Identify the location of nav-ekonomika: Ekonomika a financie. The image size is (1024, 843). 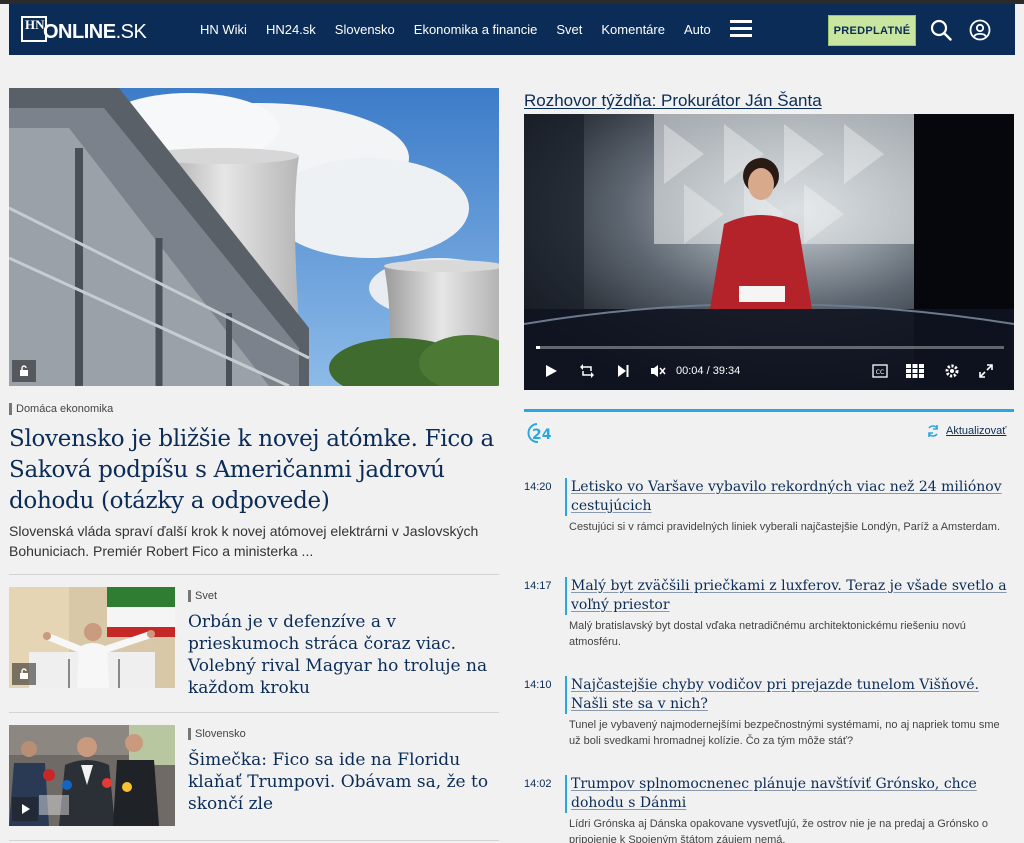
(476, 29).